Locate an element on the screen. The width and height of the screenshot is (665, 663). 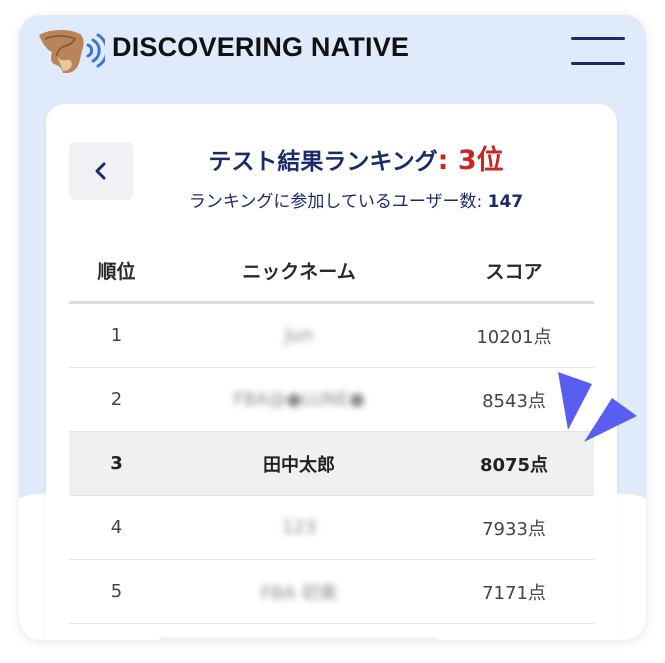
brand-name: DISCOVERING NATIVE is located at coordinates (260, 47).